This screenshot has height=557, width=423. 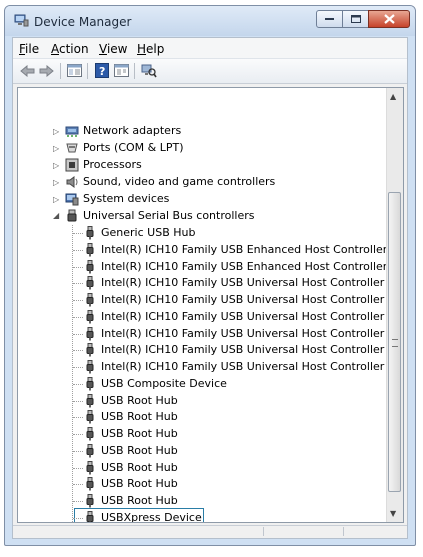 I want to click on close-button, so click(x=389, y=19).